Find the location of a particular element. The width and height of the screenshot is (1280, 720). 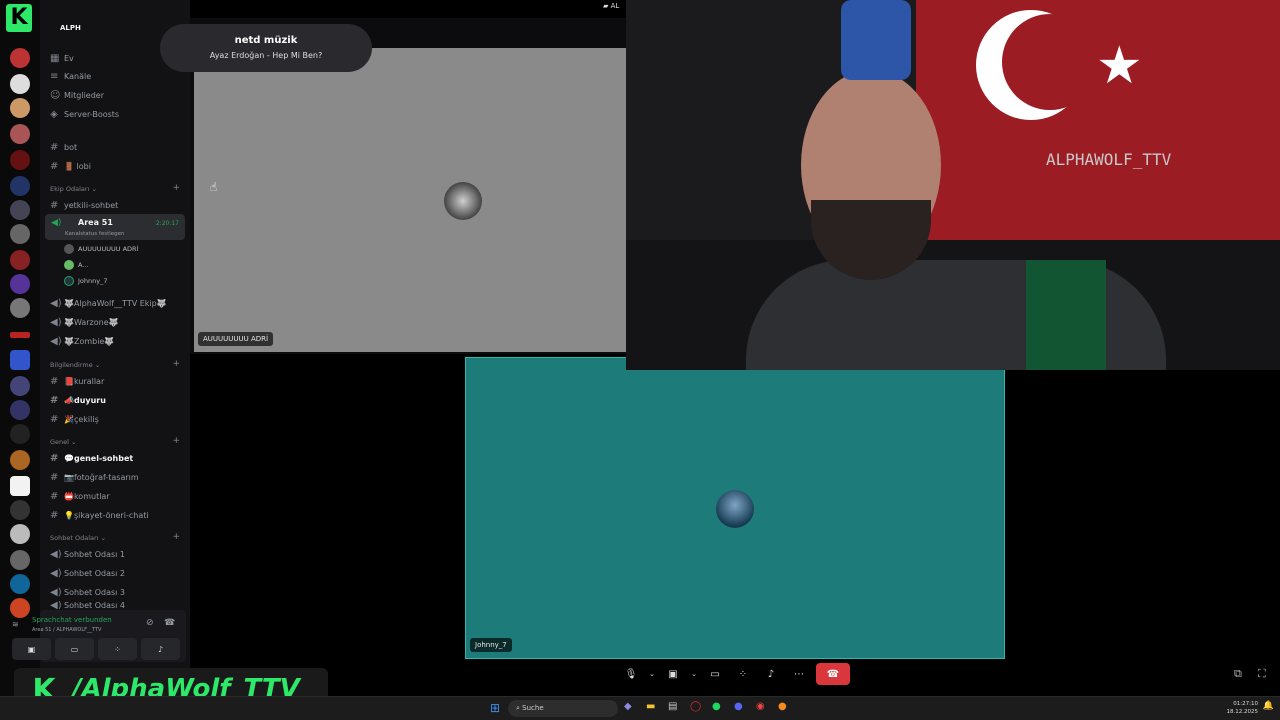

windows-start-icon: ⊞ is located at coordinates (495, 708).